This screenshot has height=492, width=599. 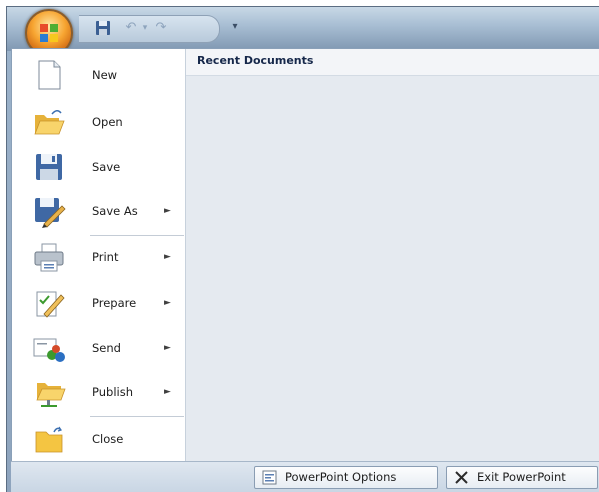 What do you see at coordinates (392, 62) in the screenshot?
I see `recent-documents-header: Recent Documents` at bounding box center [392, 62].